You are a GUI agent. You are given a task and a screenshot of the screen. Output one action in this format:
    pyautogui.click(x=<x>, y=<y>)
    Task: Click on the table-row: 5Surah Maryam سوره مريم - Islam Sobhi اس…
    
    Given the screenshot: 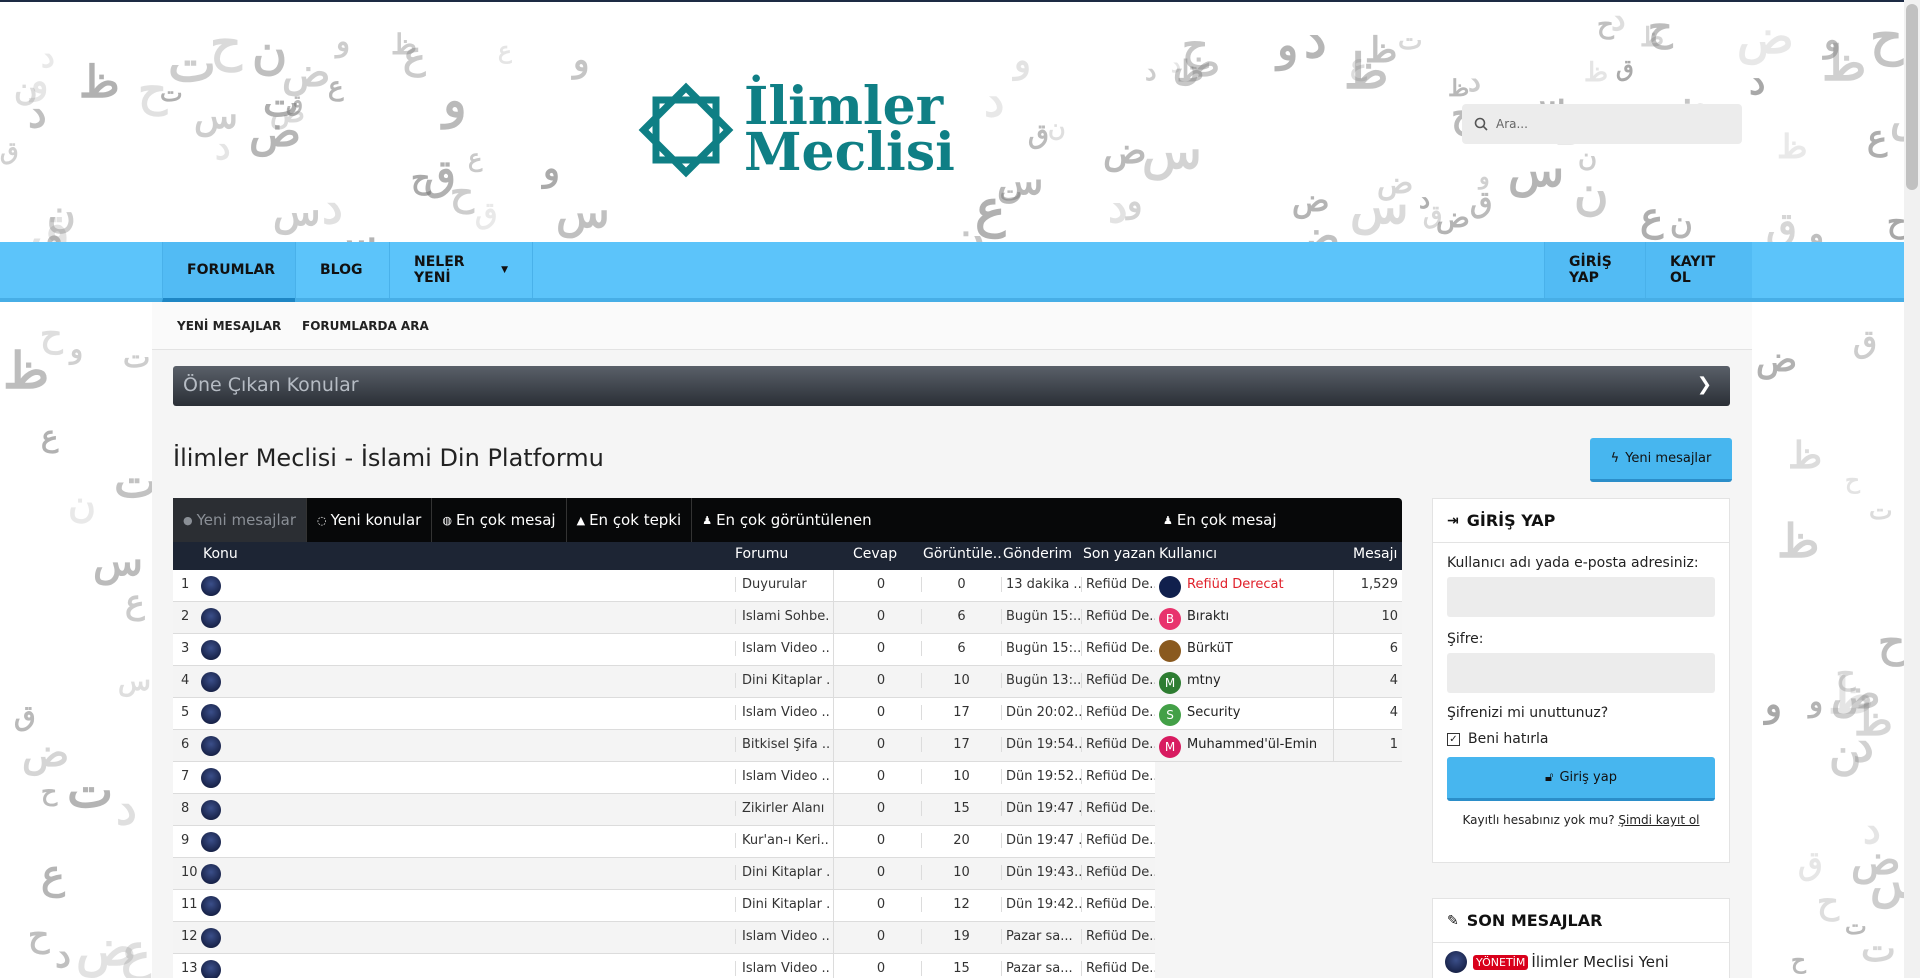 What is the action you would take?
    pyautogui.click(x=664, y=714)
    